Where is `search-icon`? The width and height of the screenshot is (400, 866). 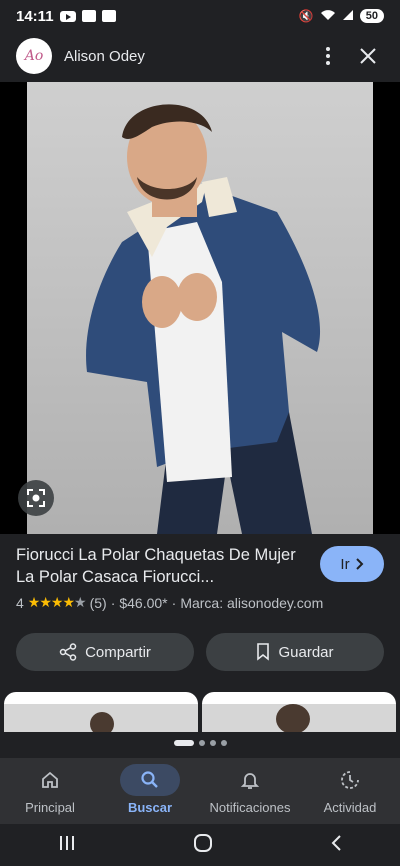 search-icon is located at coordinates (149, 779).